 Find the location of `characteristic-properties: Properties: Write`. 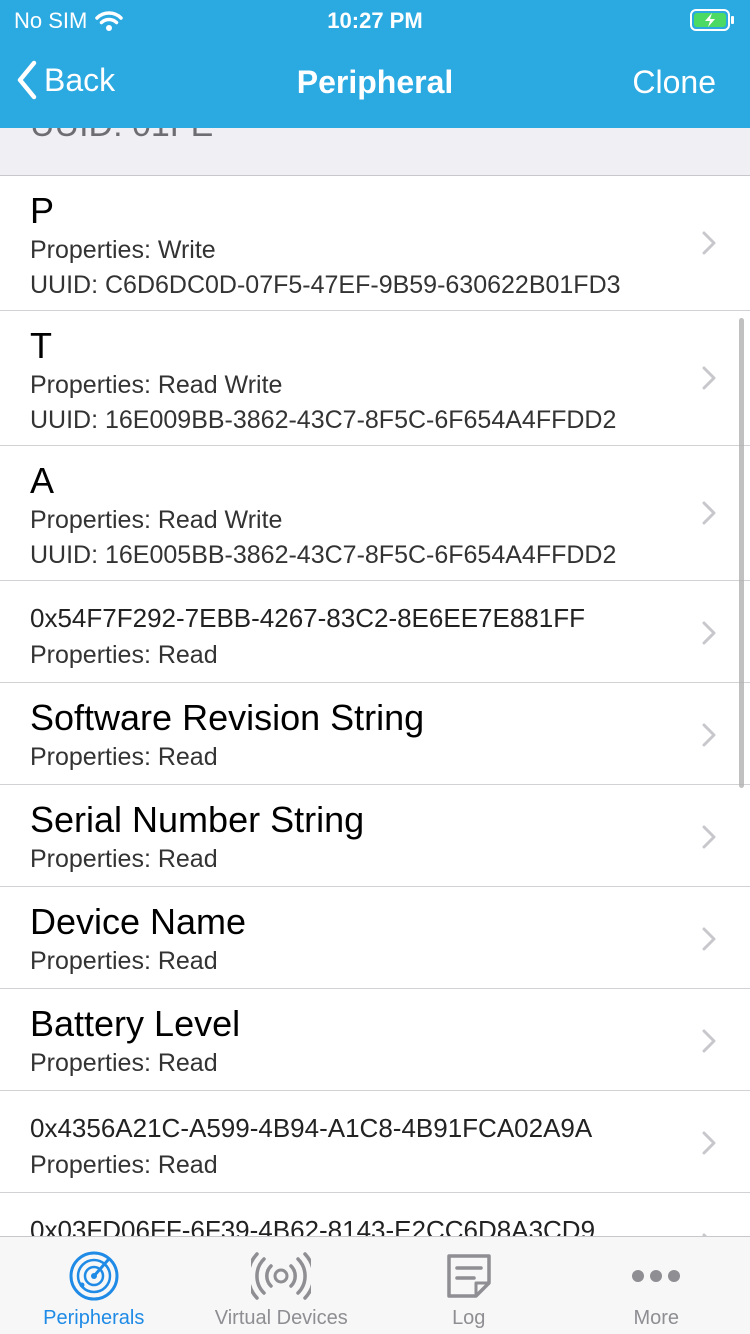

characteristic-properties: Properties: Write is located at coordinates (123, 250).